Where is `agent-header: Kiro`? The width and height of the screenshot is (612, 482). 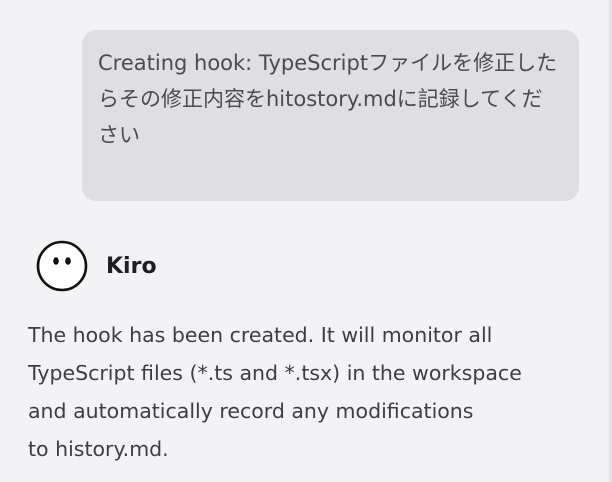 agent-header: Kiro is located at coordinates (96, 266).